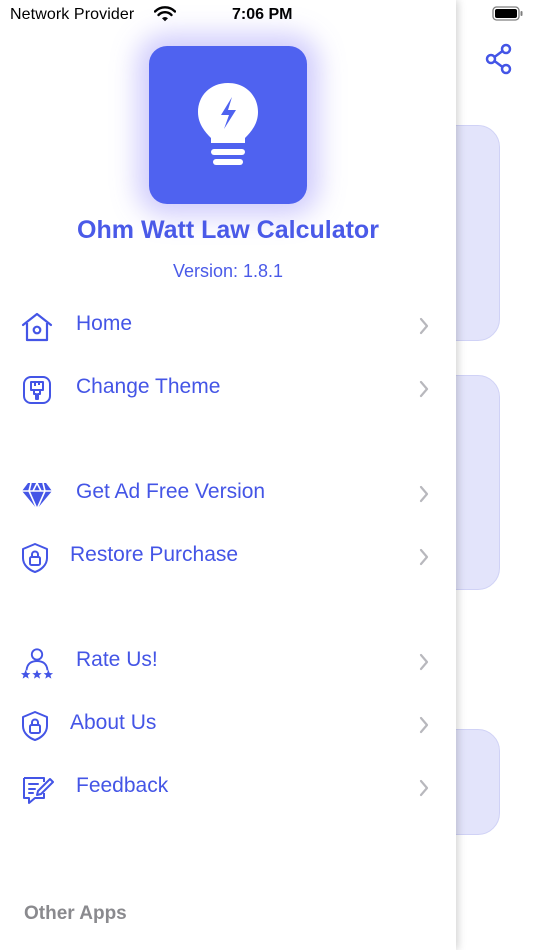  I want to click on wifi-icon, so click(165, 14).